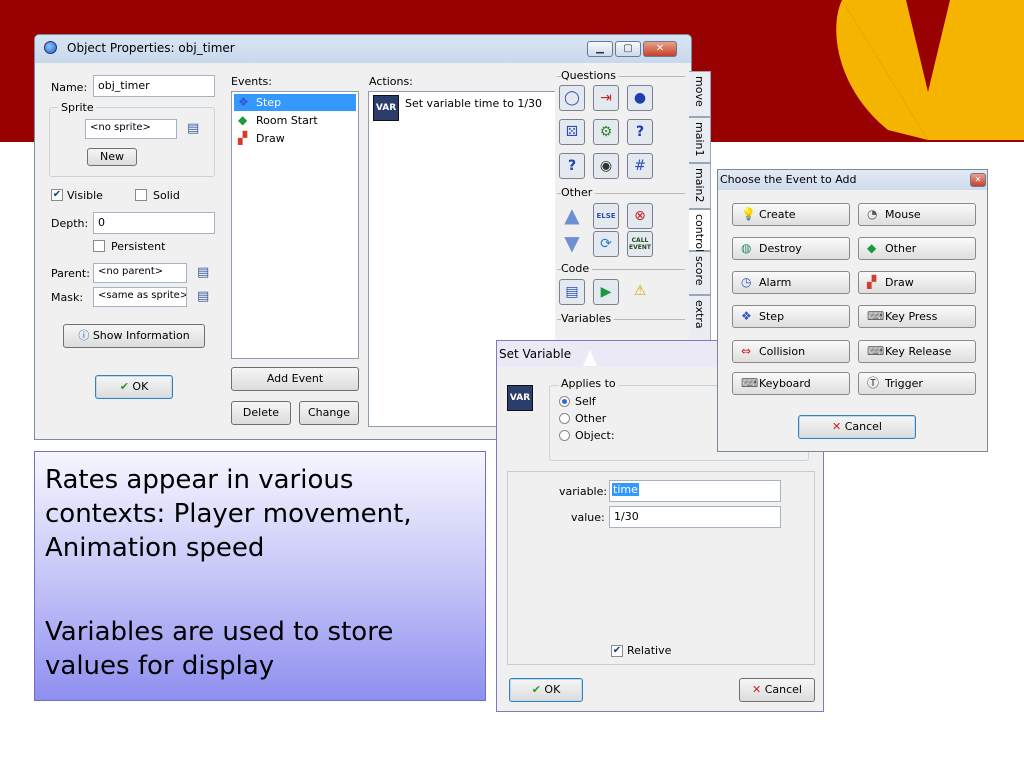  Describe the element at coordinates (788, 179) in the screenshot. I see `choose-event-title: Choose the Event to Add` at that location.